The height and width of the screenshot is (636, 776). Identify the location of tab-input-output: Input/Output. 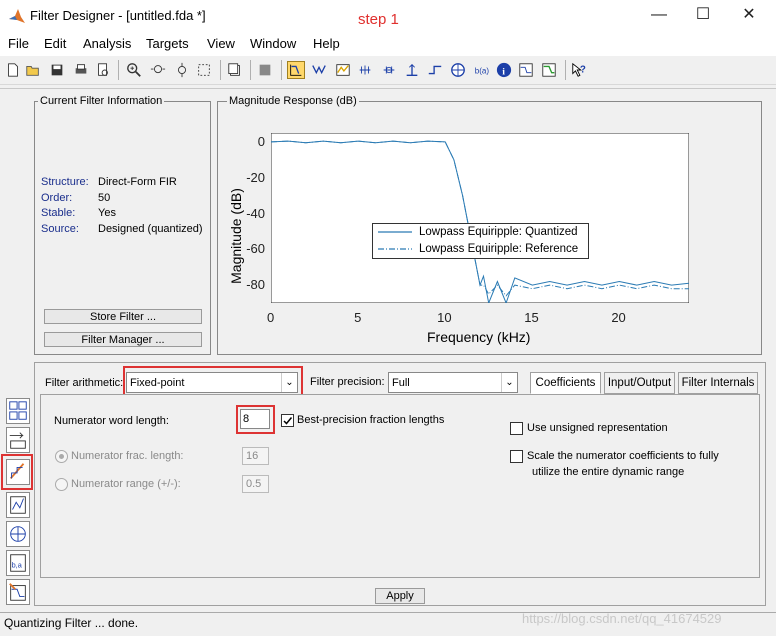
(639, 383).